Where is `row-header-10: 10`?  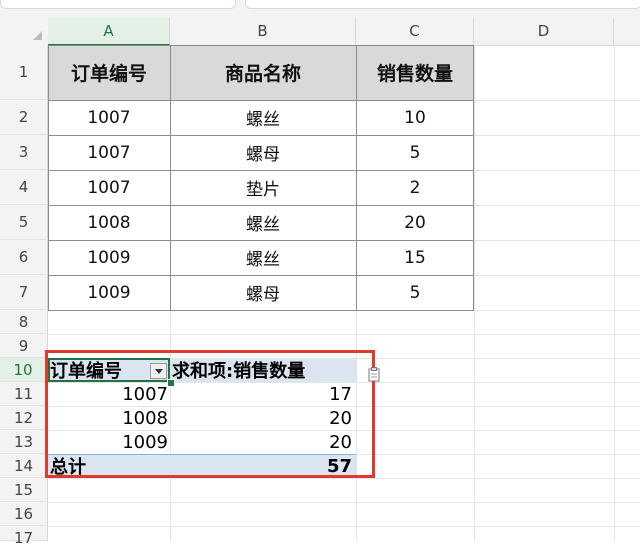
row-header-10: 10 is located at coordinates (24, 370).